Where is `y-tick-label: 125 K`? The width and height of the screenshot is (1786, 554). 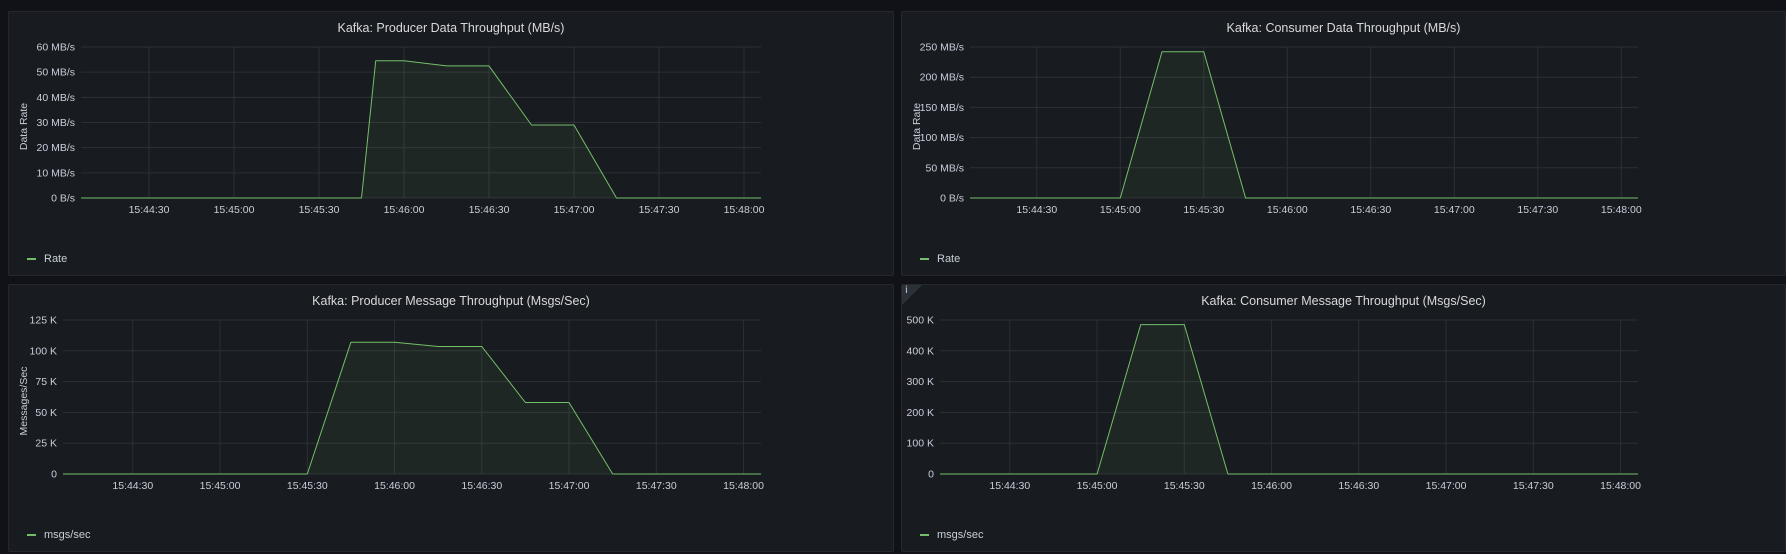 y-tick-label: 125 K is located at coordinates (43, 321).